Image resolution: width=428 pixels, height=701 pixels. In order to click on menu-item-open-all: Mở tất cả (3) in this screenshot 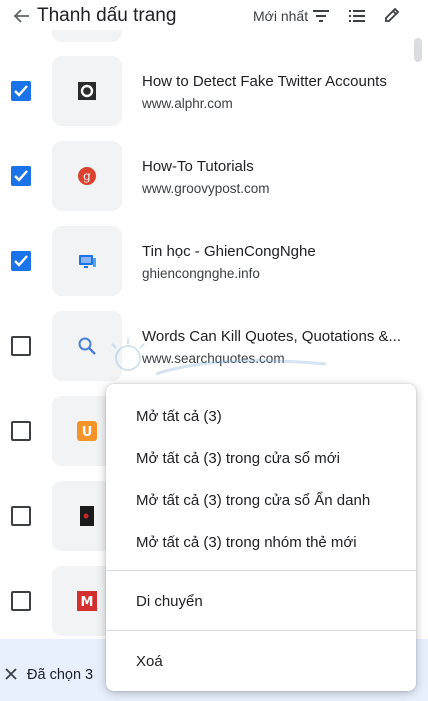, I will do `click(179, 416)`.